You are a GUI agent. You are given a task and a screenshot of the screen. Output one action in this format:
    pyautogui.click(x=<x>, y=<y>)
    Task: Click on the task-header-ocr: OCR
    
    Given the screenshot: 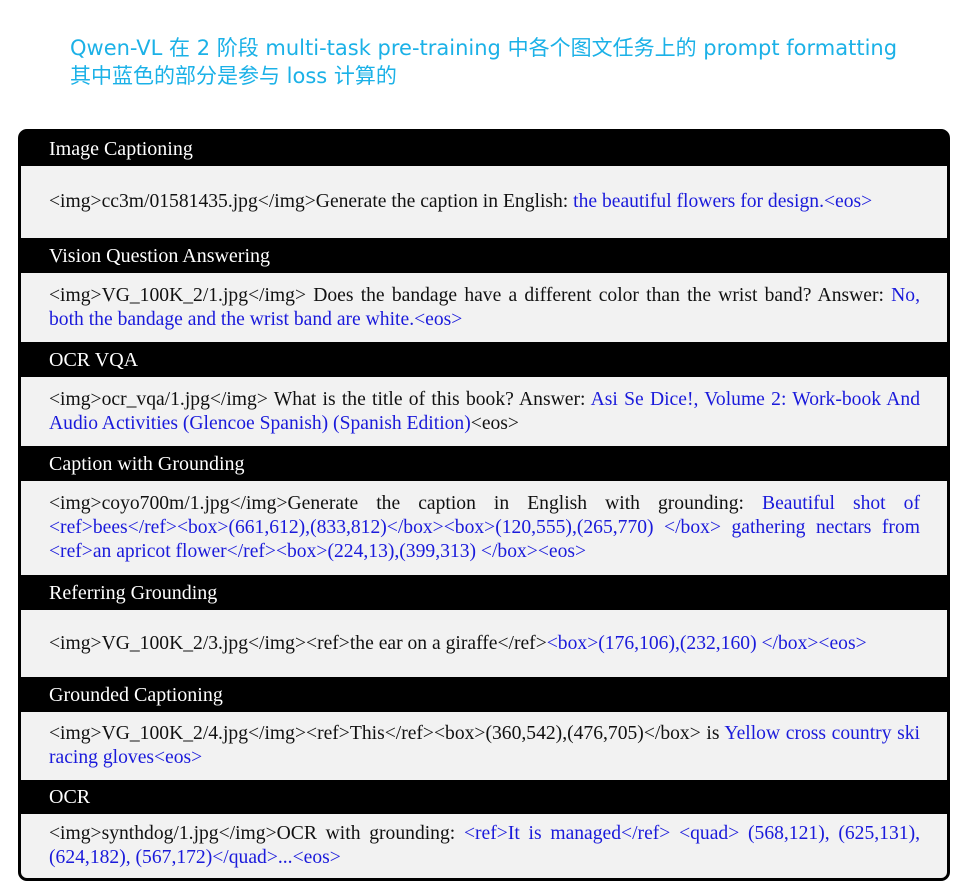 What is the action you would take?
    pyautogui.click(x=484, y=797)
    